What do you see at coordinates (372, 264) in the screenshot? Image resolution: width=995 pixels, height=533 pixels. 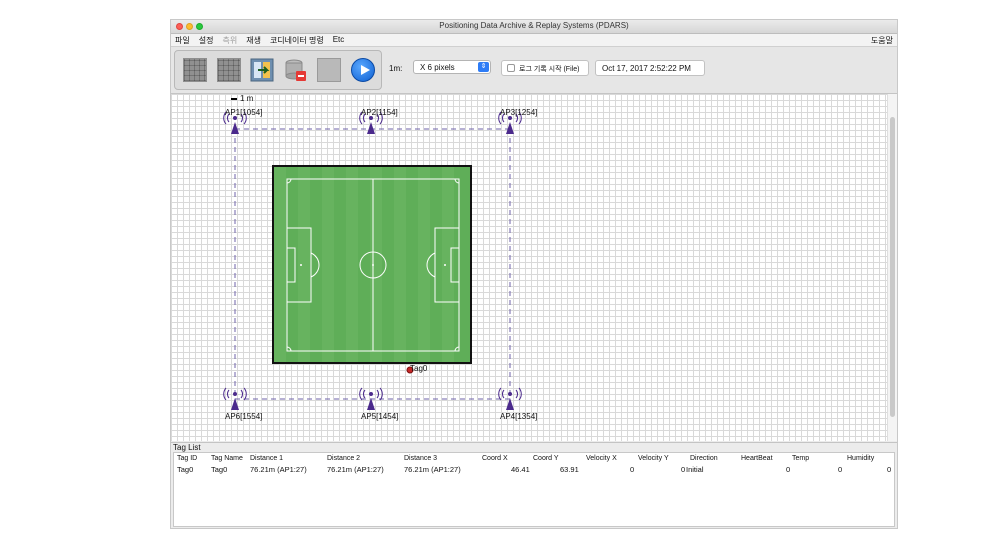 I see `soccer-field` at bounding box center [372, 264].